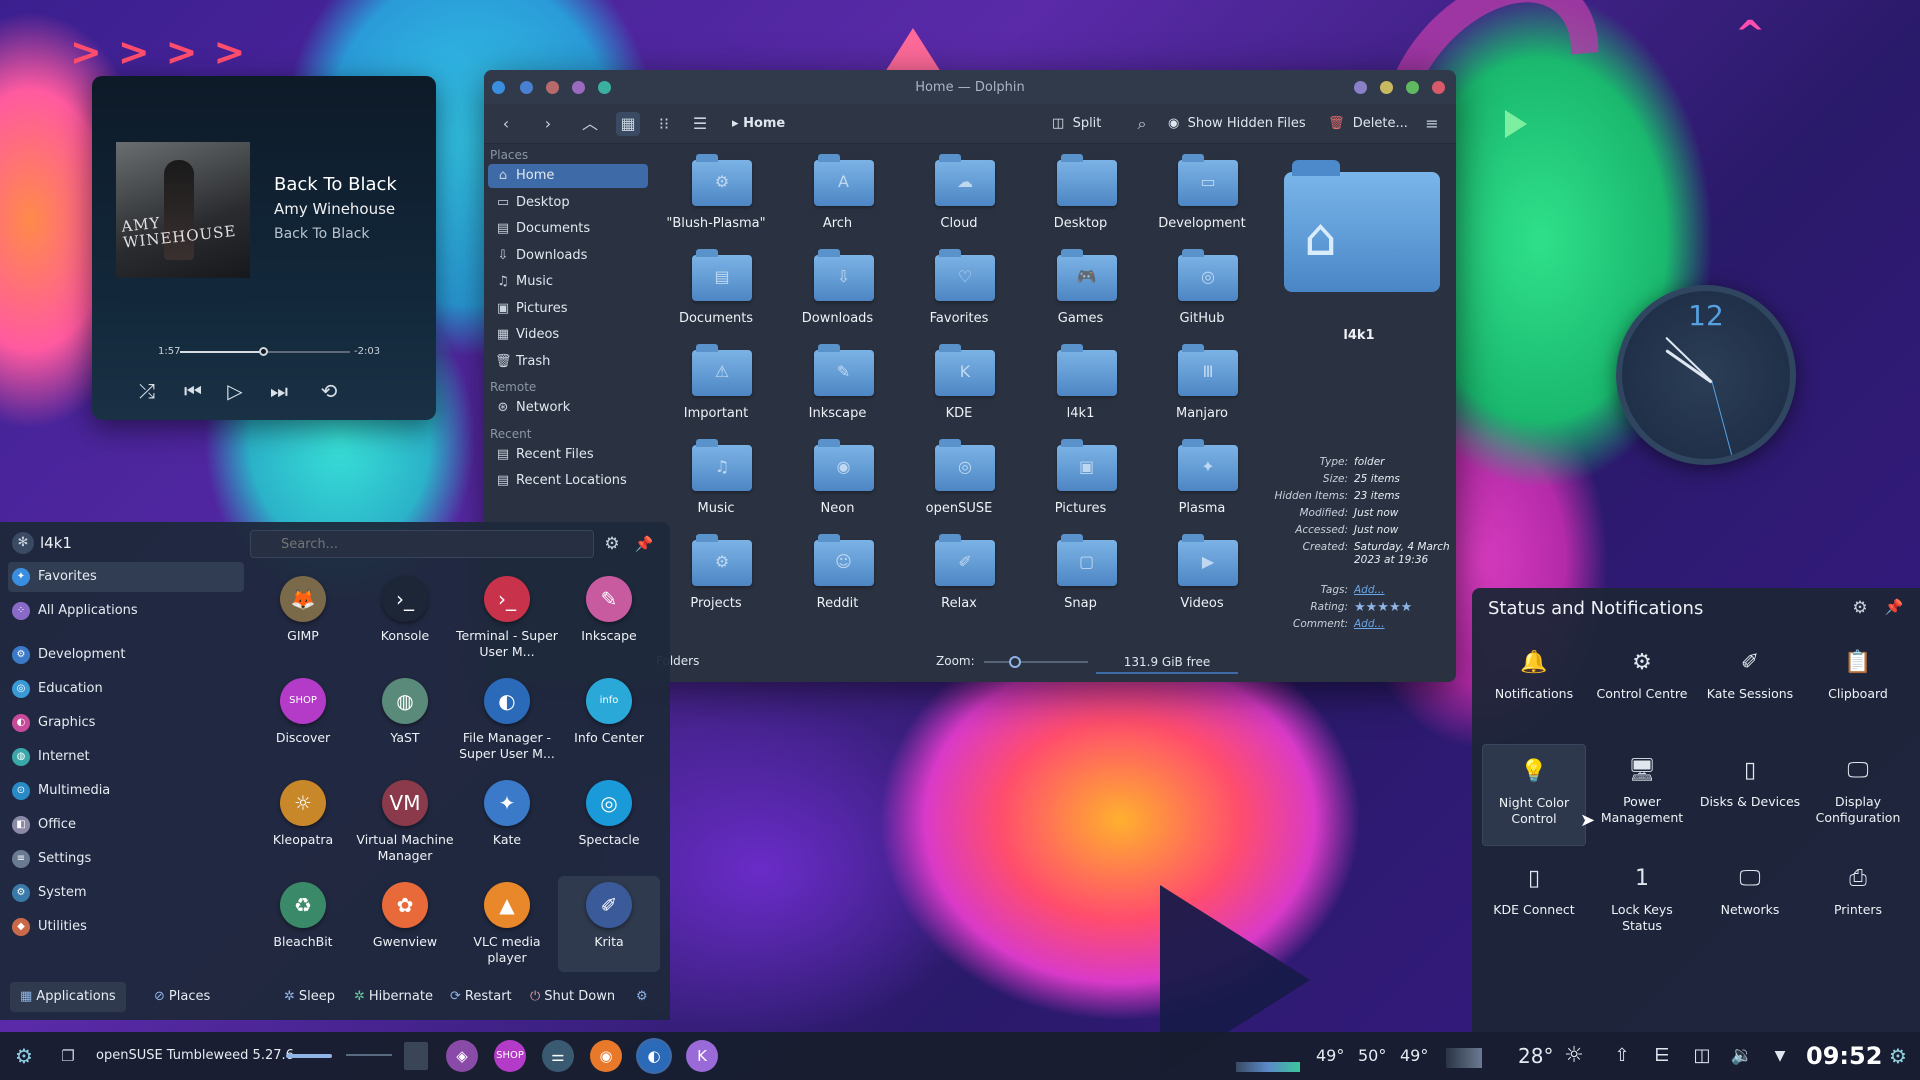 The height and width of the screenshot is (1080, 1920). I want to click on taskbar-app-dolphin: ◐, so click(654, 1056).